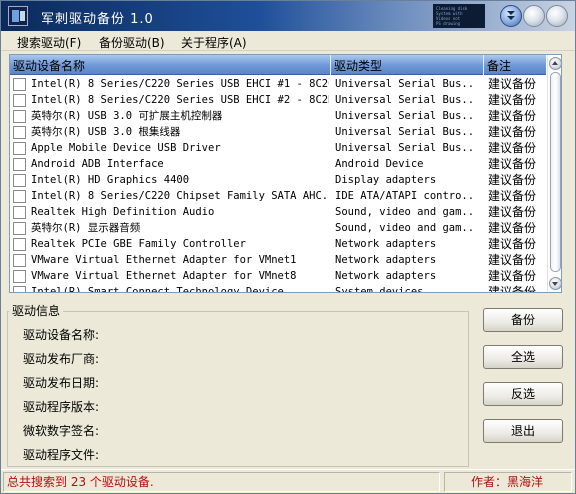  Describe the element at coordinates (97, 164) in the screenshot. I see `device-name-cell: Android ADB Interface` at that location.